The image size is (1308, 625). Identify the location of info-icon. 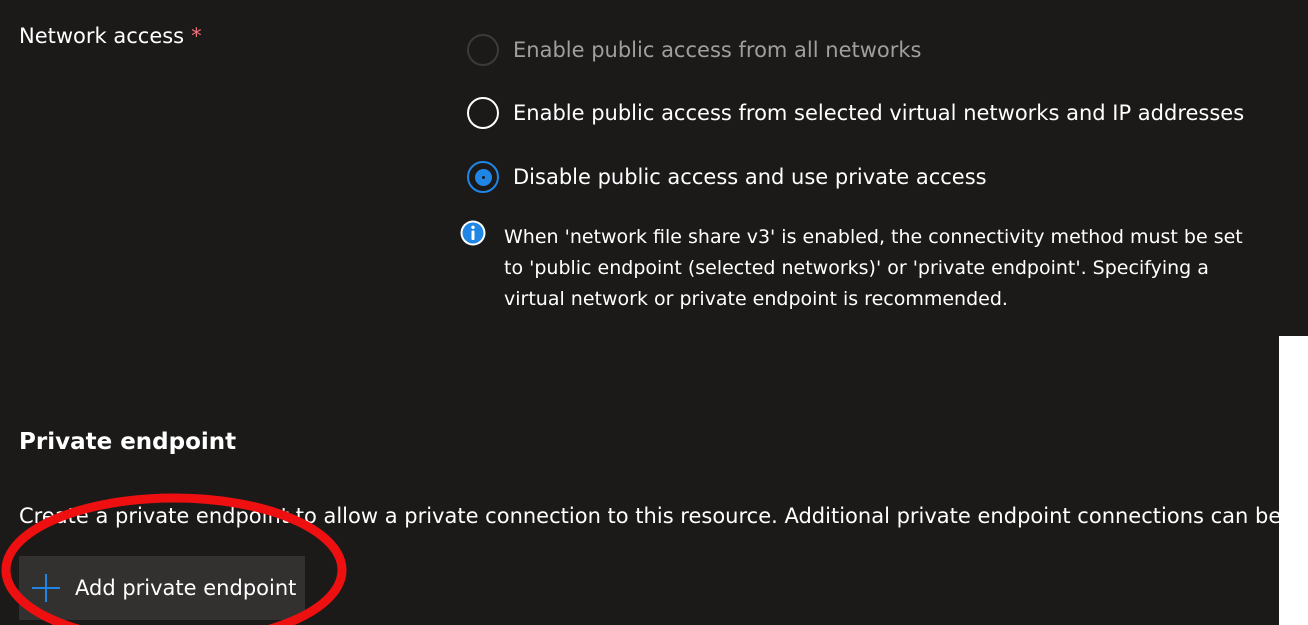
(473, 233).